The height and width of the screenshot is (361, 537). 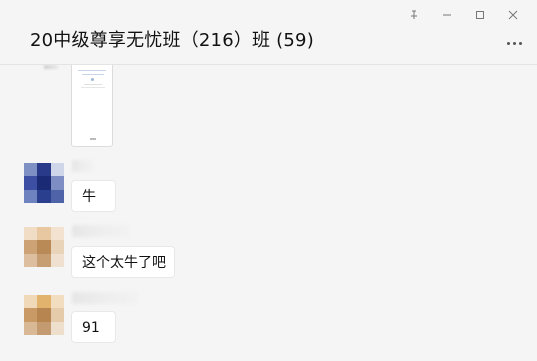 I want to click on pin-icon, so click(x=413, y=15).